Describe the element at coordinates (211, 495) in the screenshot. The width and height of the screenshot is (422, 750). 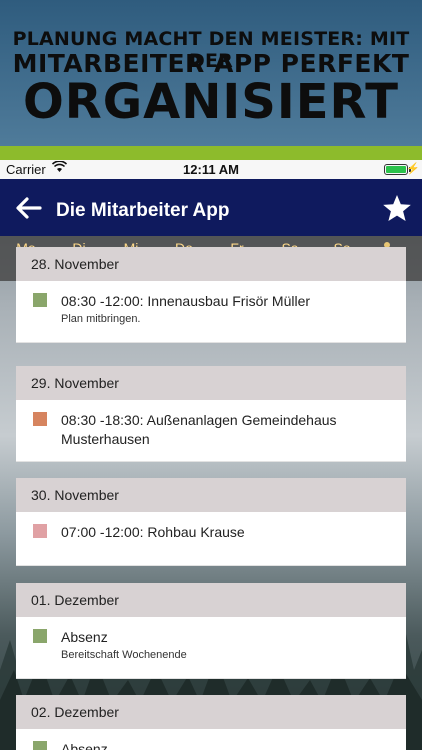
I see `date-header: 30. November` at that location.